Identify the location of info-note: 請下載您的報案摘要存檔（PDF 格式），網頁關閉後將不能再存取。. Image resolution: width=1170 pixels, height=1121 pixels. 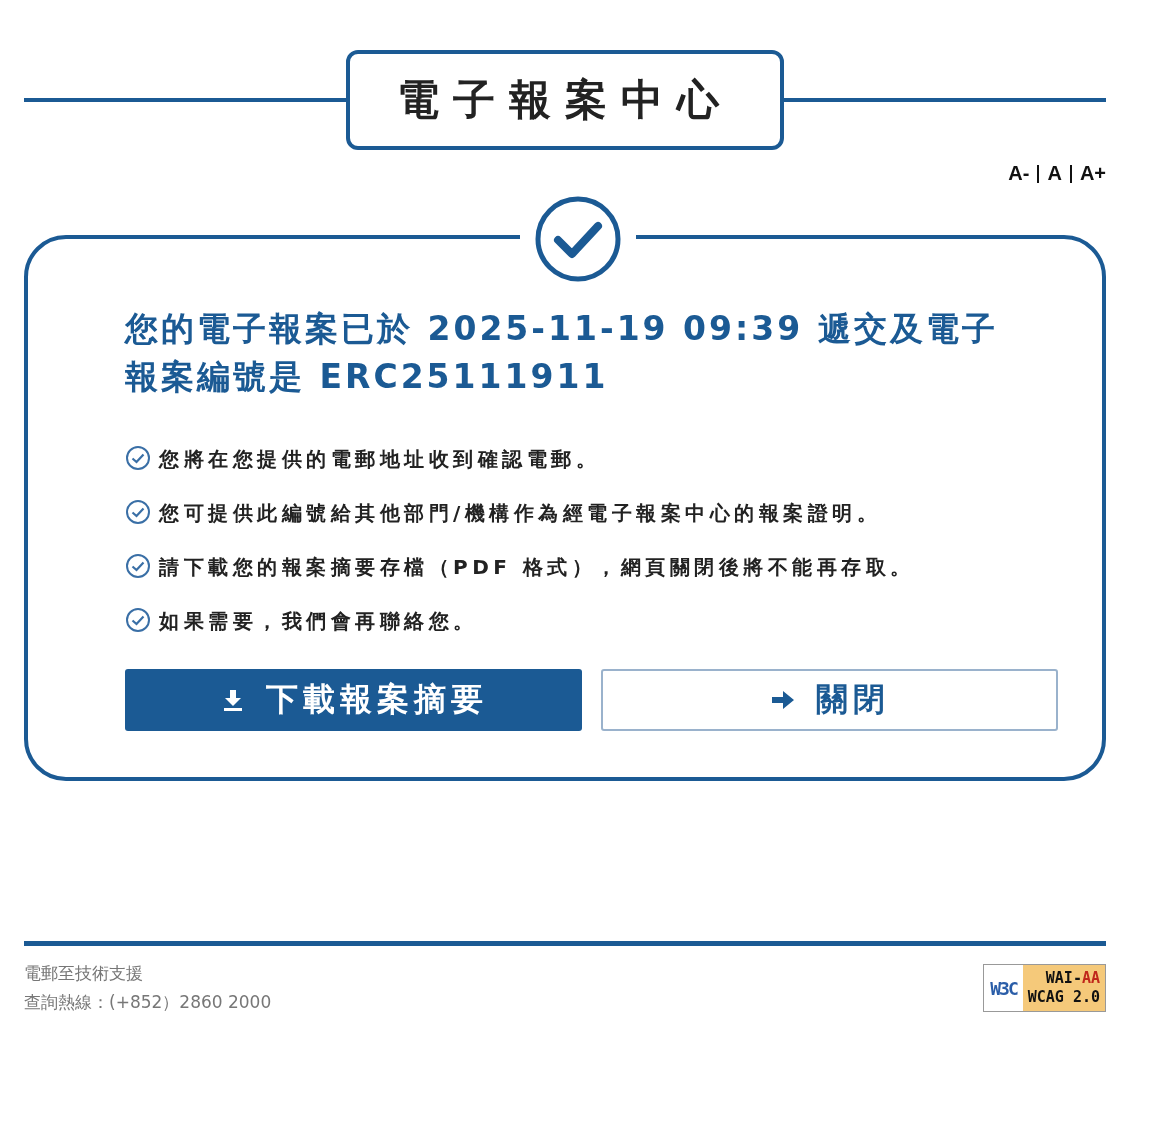
(537, 567).